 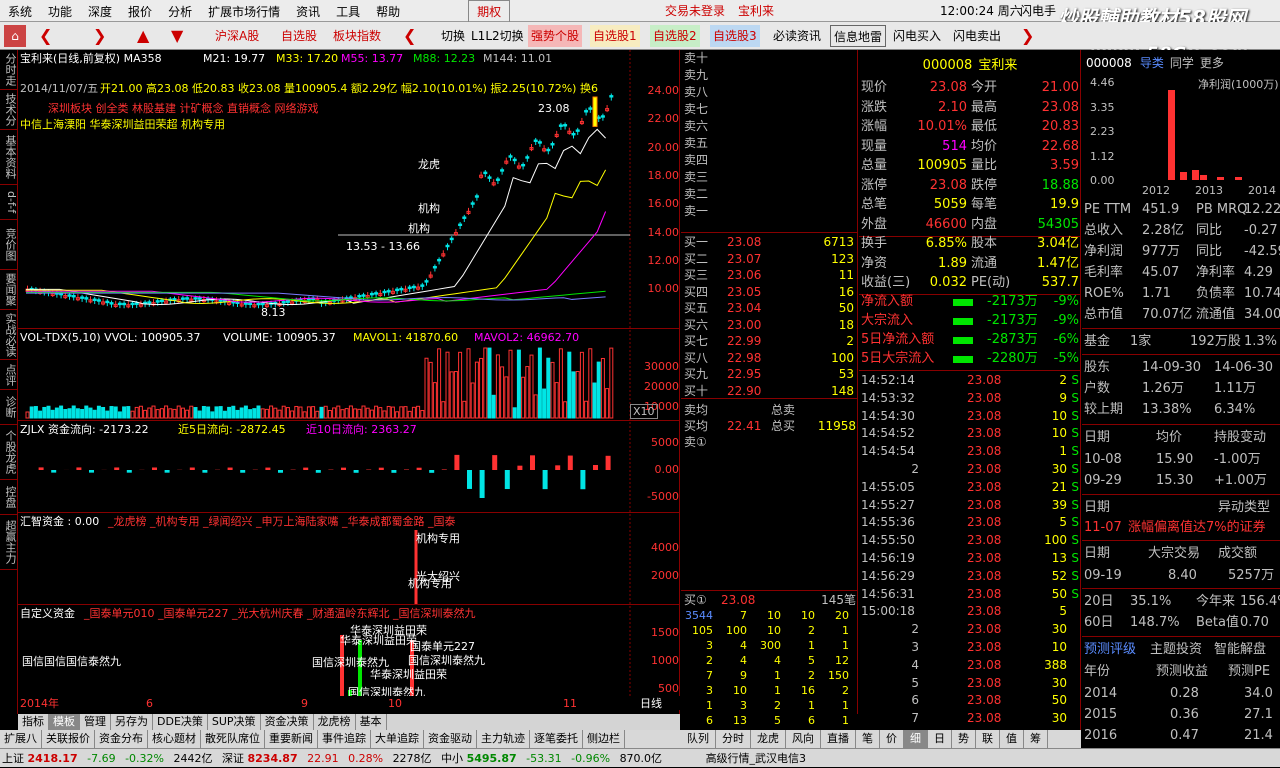 What do you see at coordinates (174, 739) in the screenshot?
I see `bottom-tab-3: 核心题材` at bounding box center [174, 739].